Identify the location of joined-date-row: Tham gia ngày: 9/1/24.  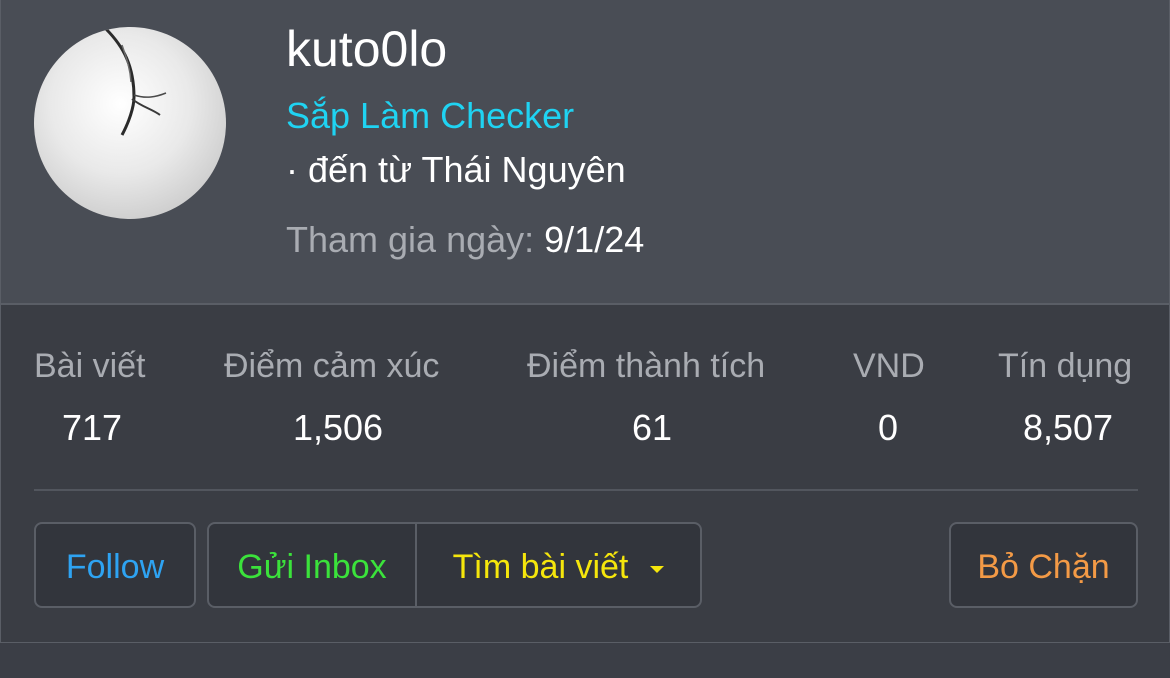
(465, 240).